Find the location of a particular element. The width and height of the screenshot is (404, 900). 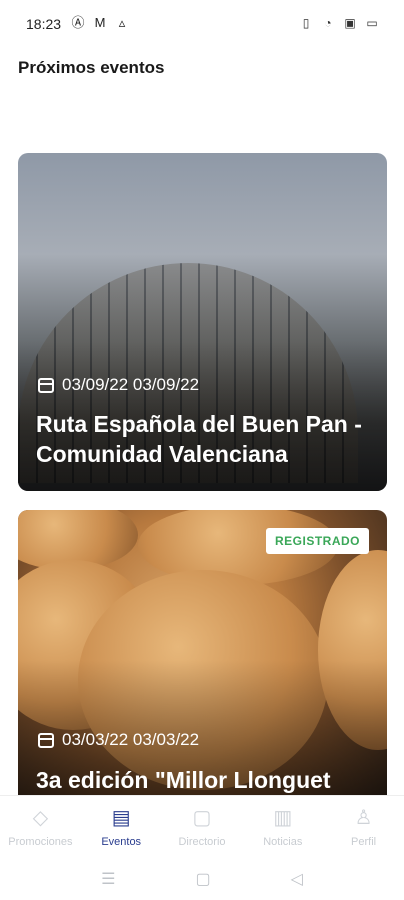

system-navigation-bar: ☰ ▢ ◁ is located at coordinates (202, 878).